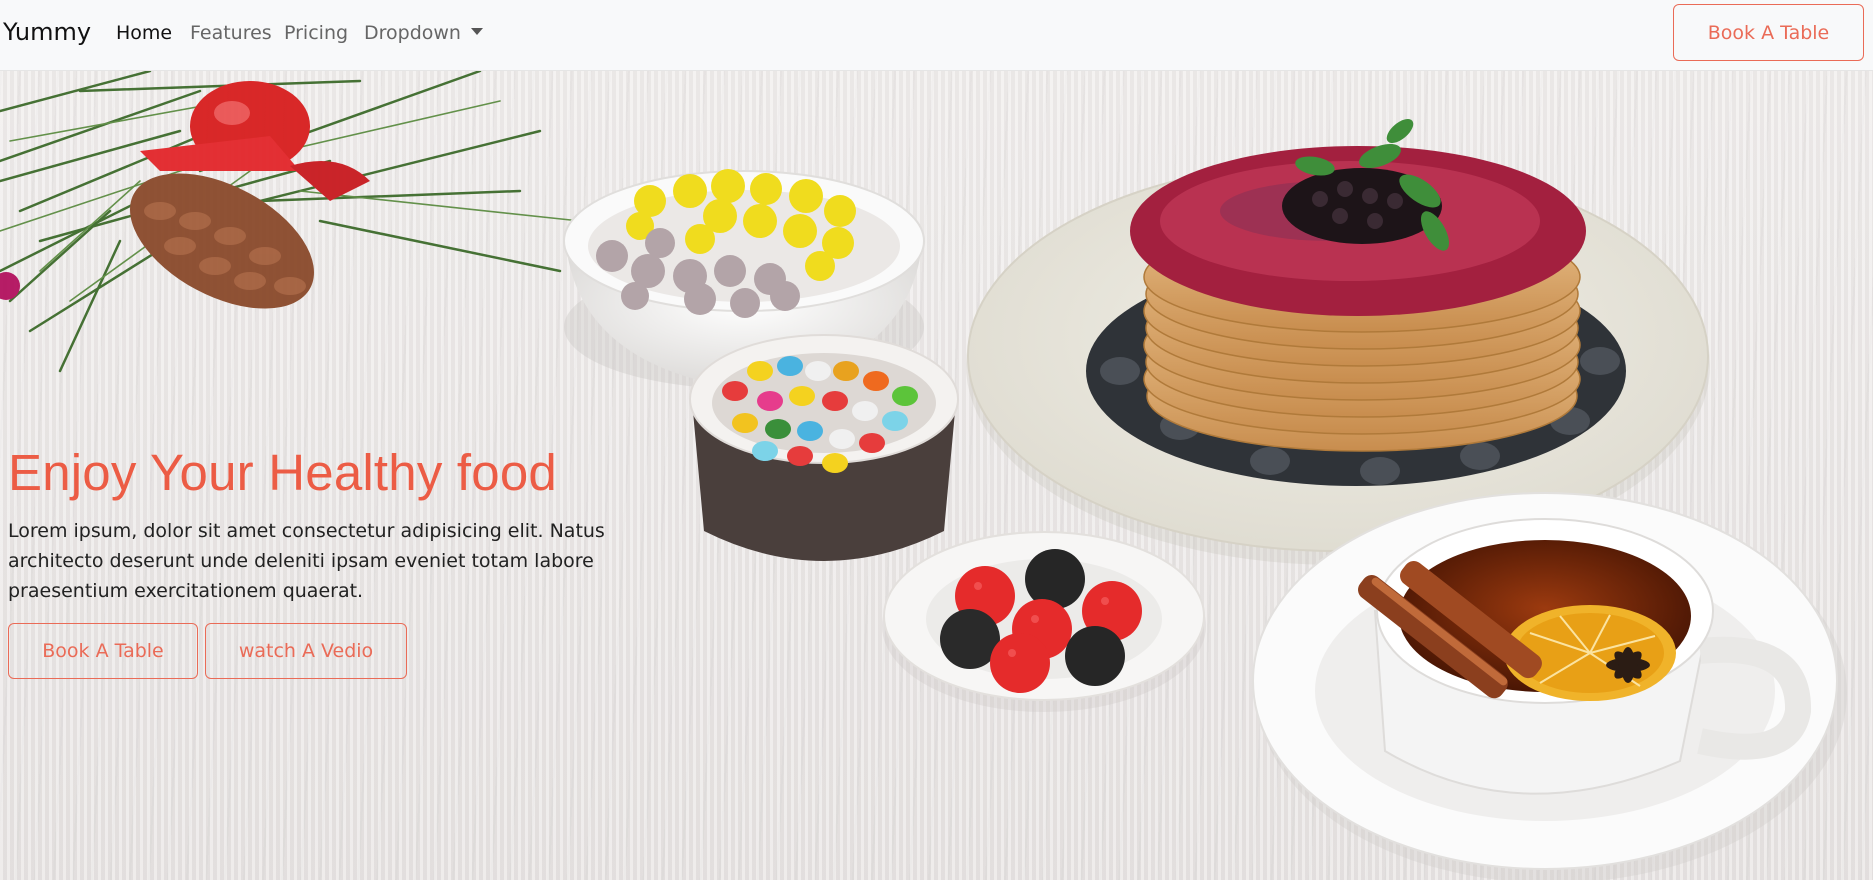 The height and width of the screenshot is (880, 1873). What do you see at coordinates (144, 33) in the screenshot?
I see `nav-link-home: Home` at bounding box center [144, 33].